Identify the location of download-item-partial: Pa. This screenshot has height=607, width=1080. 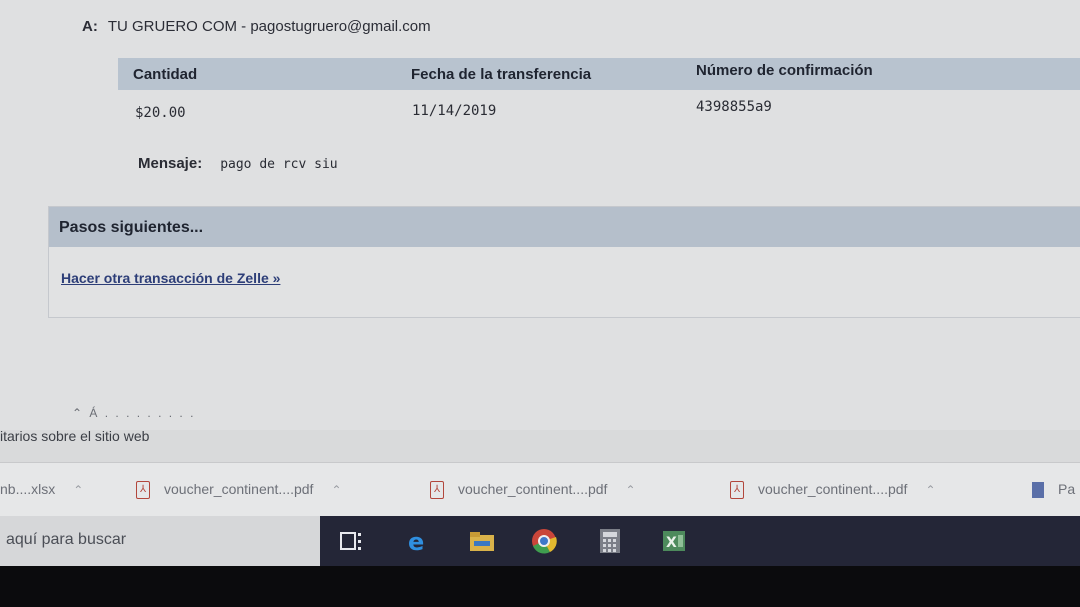
(1054, 490).